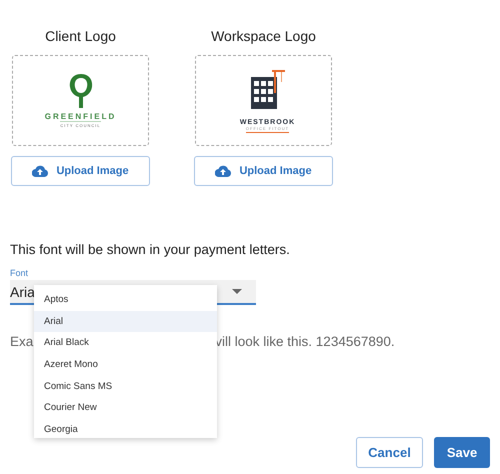  I want to click on font-option: Azeret Mono, so click(125, 365).